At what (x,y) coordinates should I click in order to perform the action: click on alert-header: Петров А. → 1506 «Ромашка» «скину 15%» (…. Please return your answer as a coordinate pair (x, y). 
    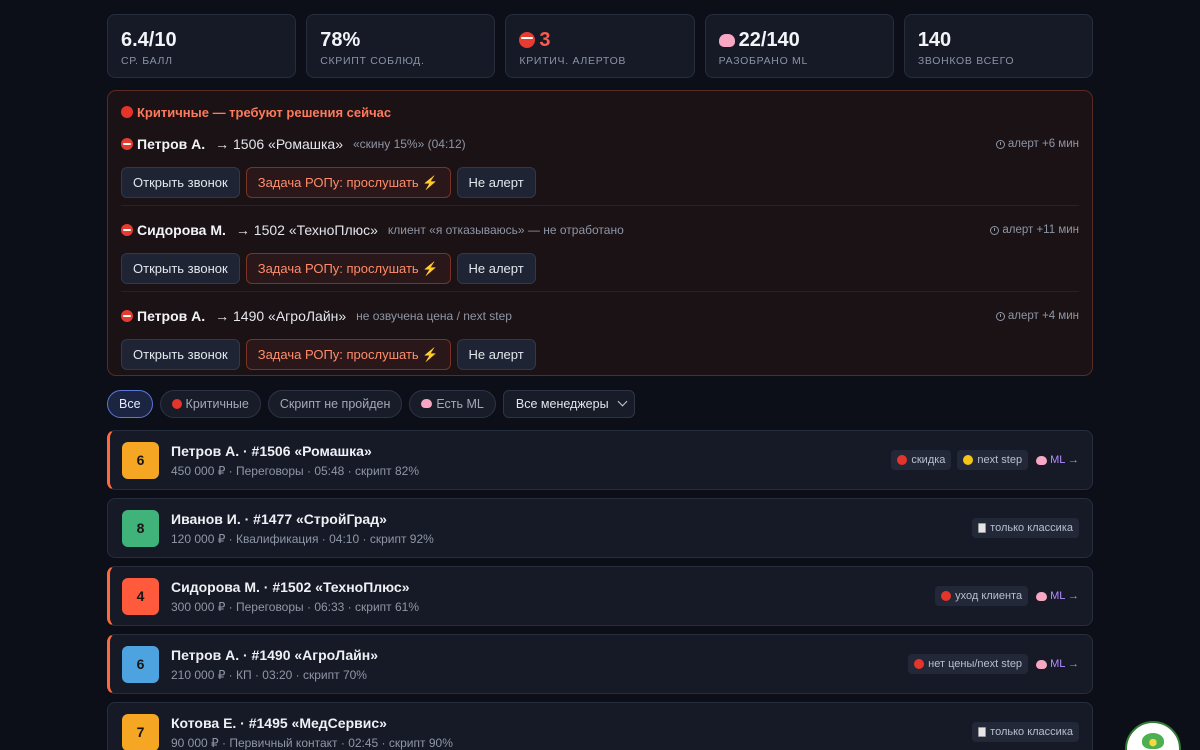
    Looking at the image, I should click on (600, 144).